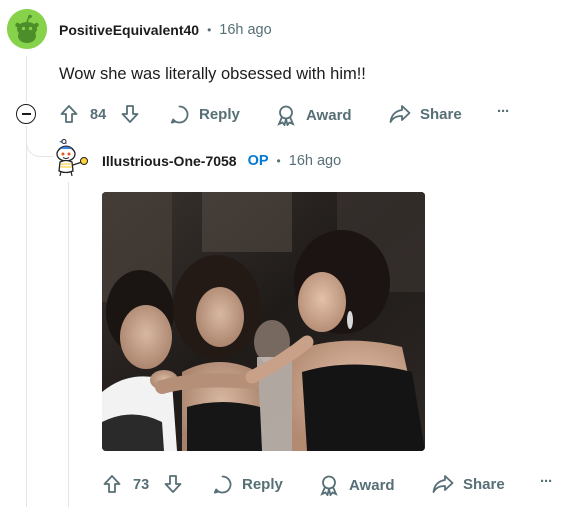  What do you see at coordinates (98, 115) in the screenshot?
I see `vote-count: 84` at bounding box center [98, 115].